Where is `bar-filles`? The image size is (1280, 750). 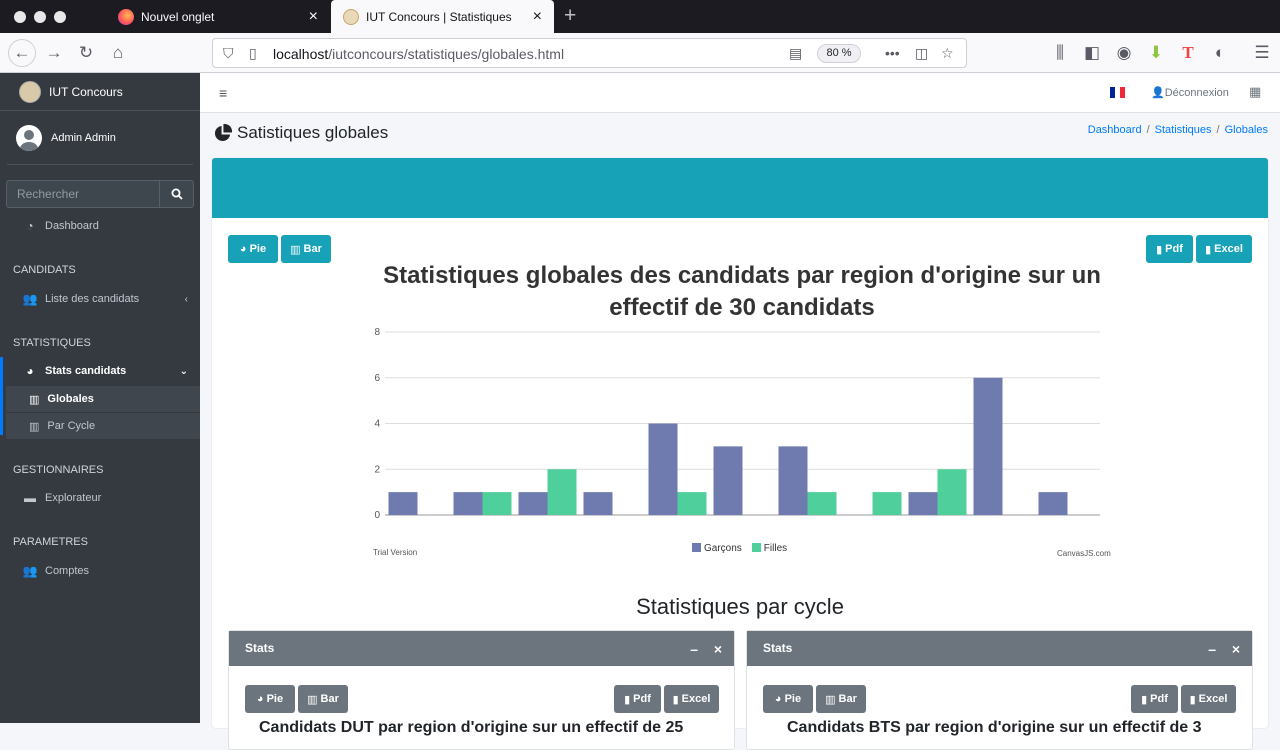
bar-filles is located at coordinates (497, 503).